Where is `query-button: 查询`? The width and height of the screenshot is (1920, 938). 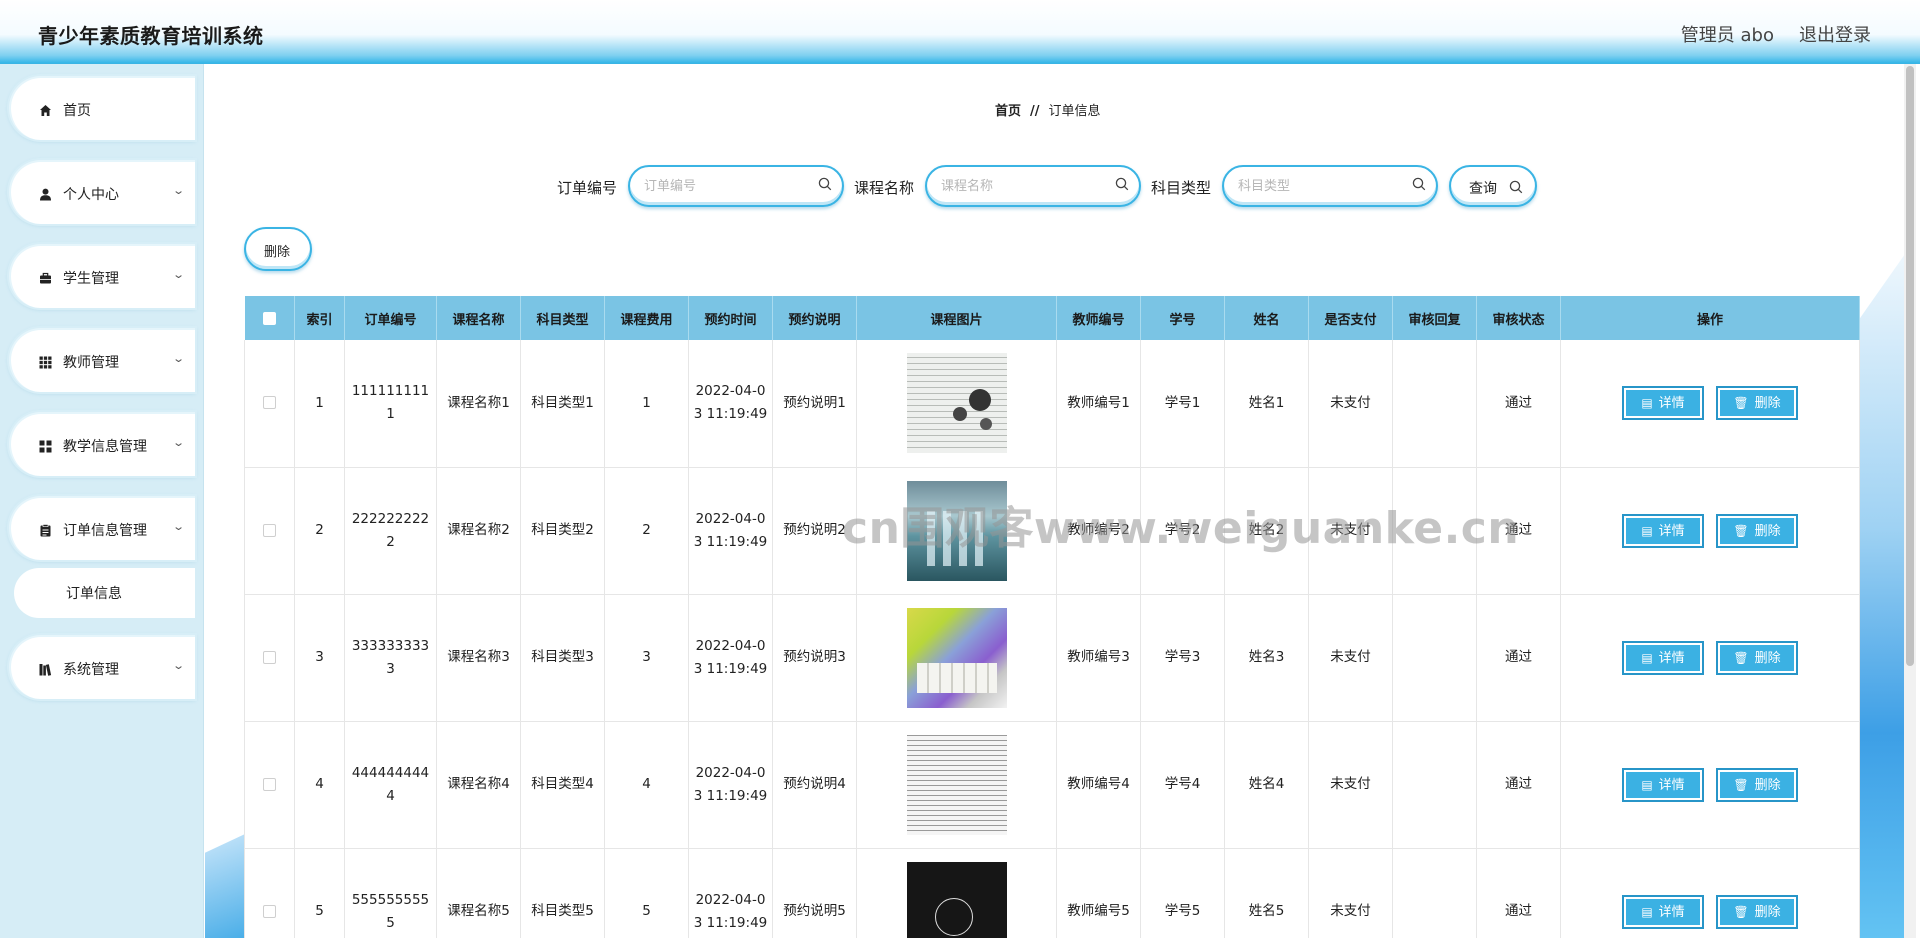
query-button: 查询 is located at coordinates (1493, 186).